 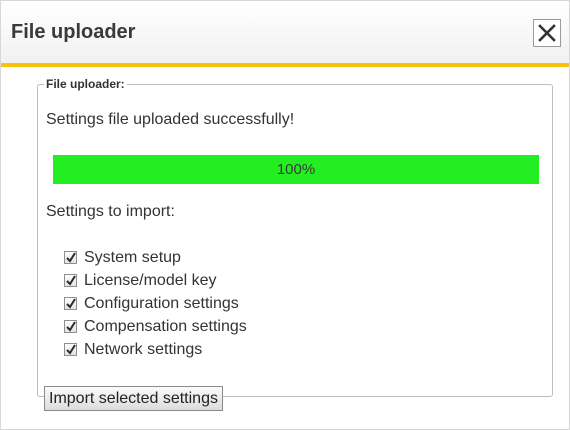 What do you see at coordinates (165, 326) in the screenshot?
I see `option-label: Compensation settings` at bounding box center [165, 326].